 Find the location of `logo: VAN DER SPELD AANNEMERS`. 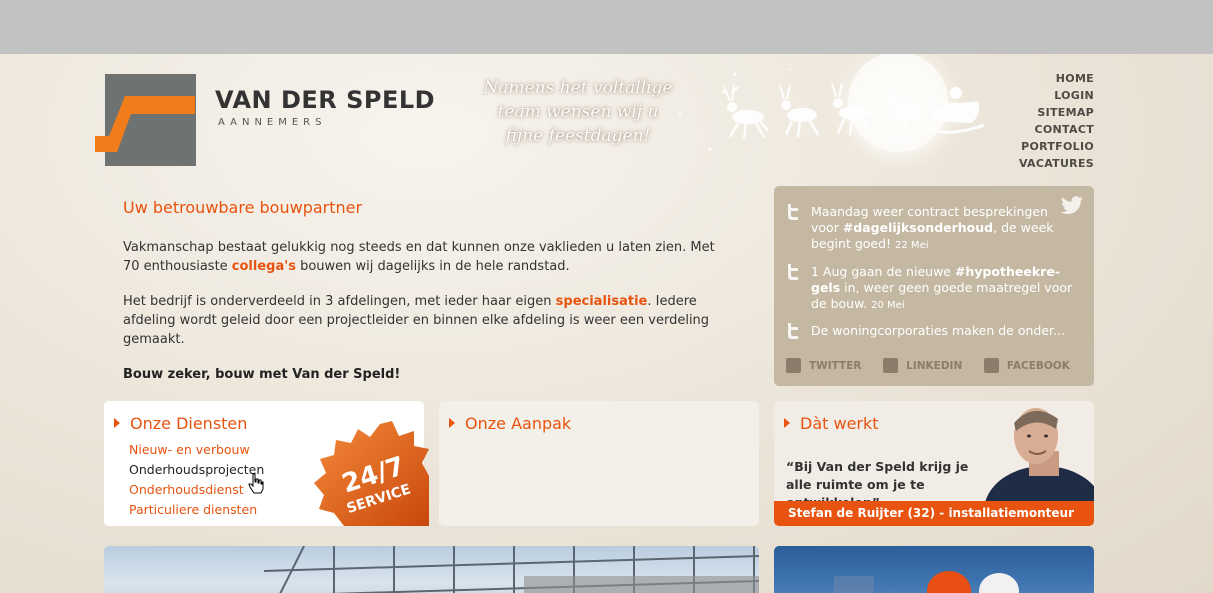

logo: VAN DER SPELD AANNEMERS is located at coordinates (265, 121).